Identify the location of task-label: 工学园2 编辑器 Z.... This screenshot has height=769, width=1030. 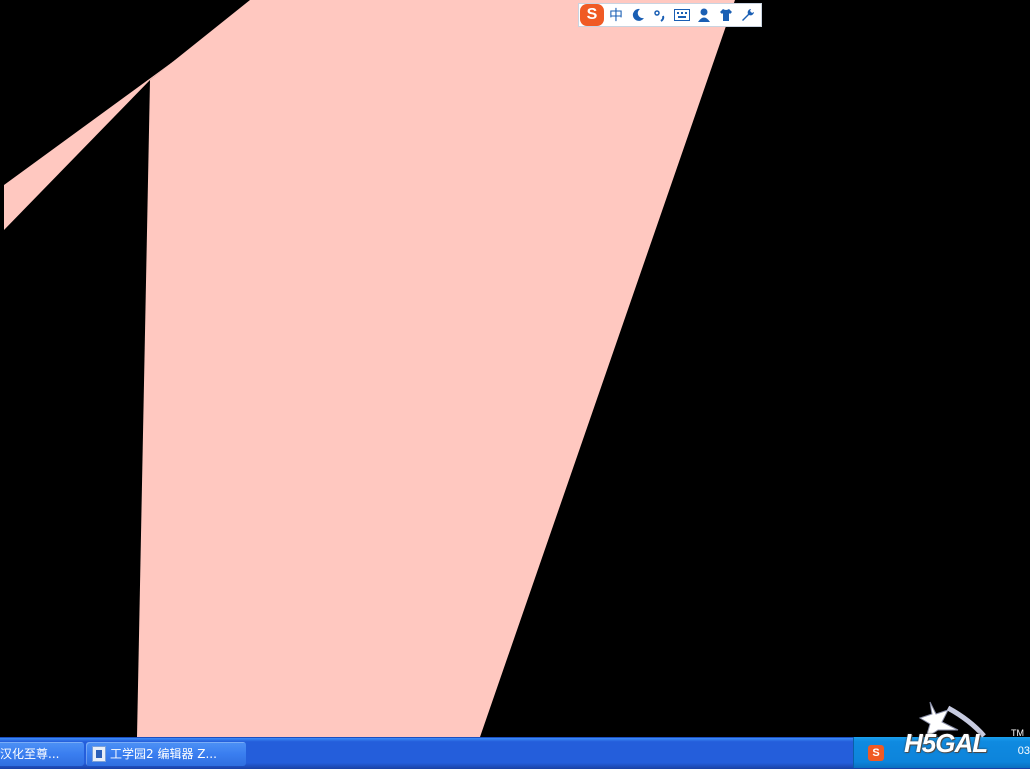
(163, 754).